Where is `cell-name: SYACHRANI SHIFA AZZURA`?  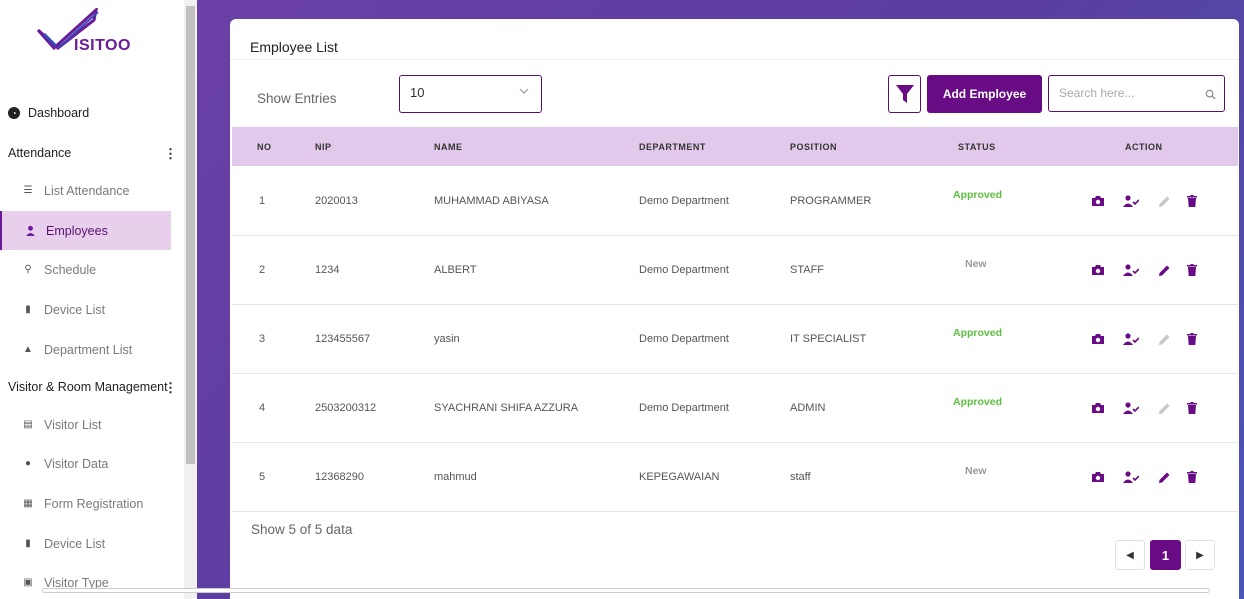 cell-name: SYACHRANI SHIFA AZZURA is located at coordinates (506, 408).